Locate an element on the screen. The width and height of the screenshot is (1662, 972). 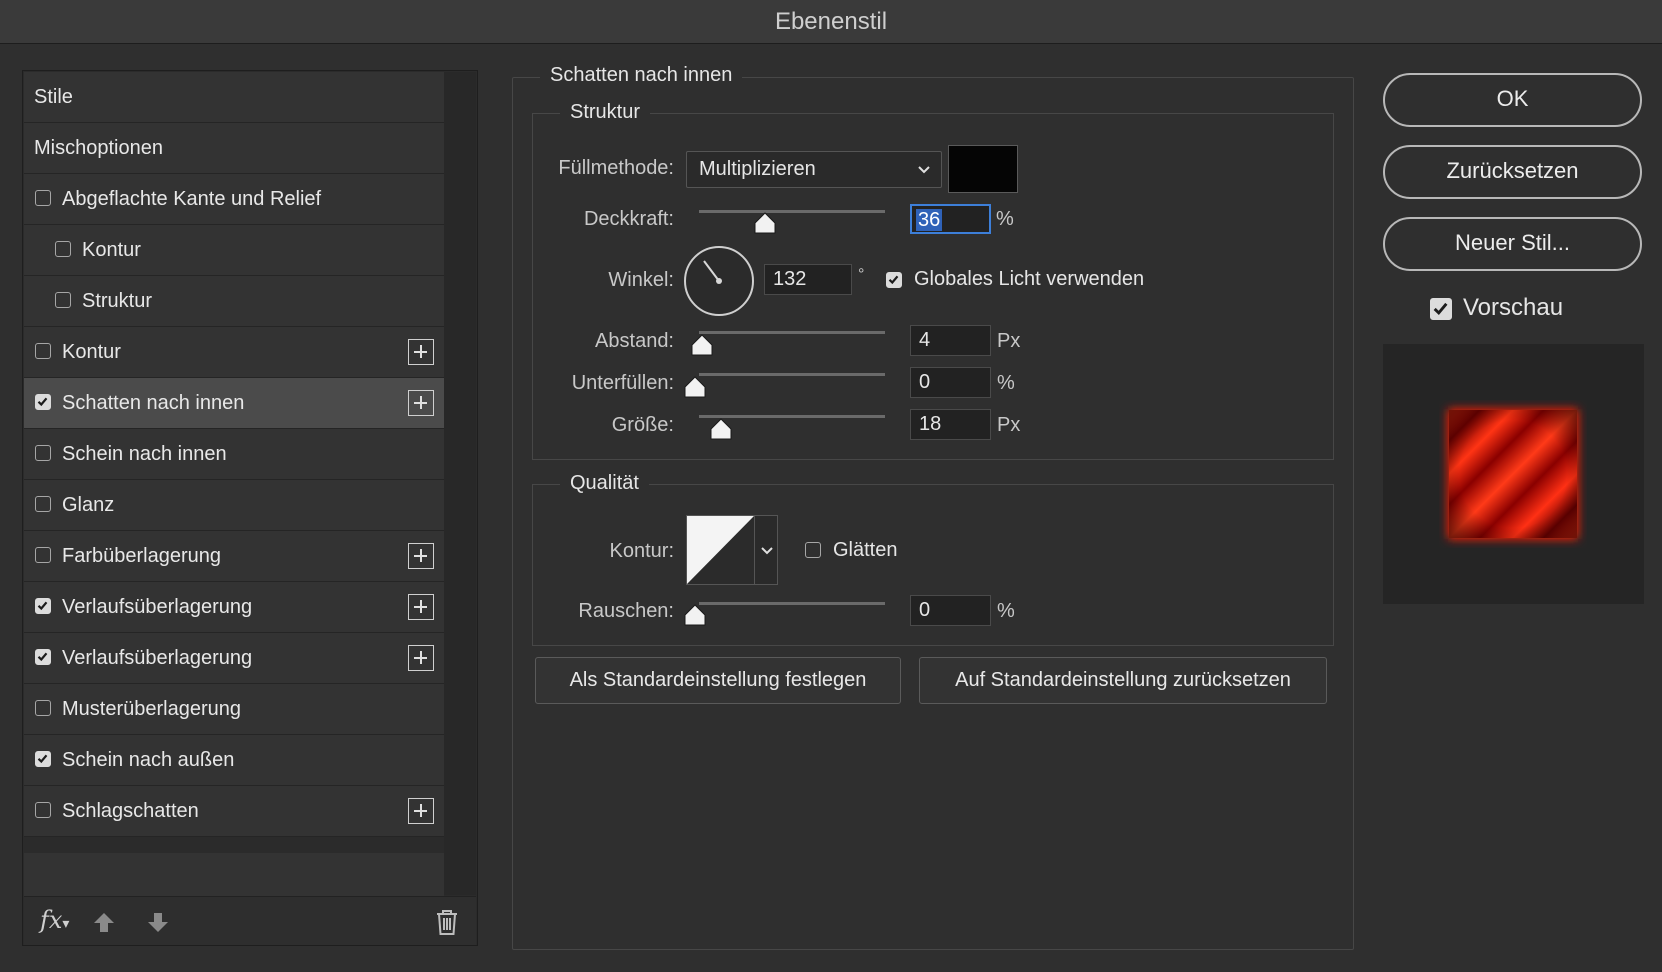
quality-group-title: Qualität is located at coordinates (604, 483).